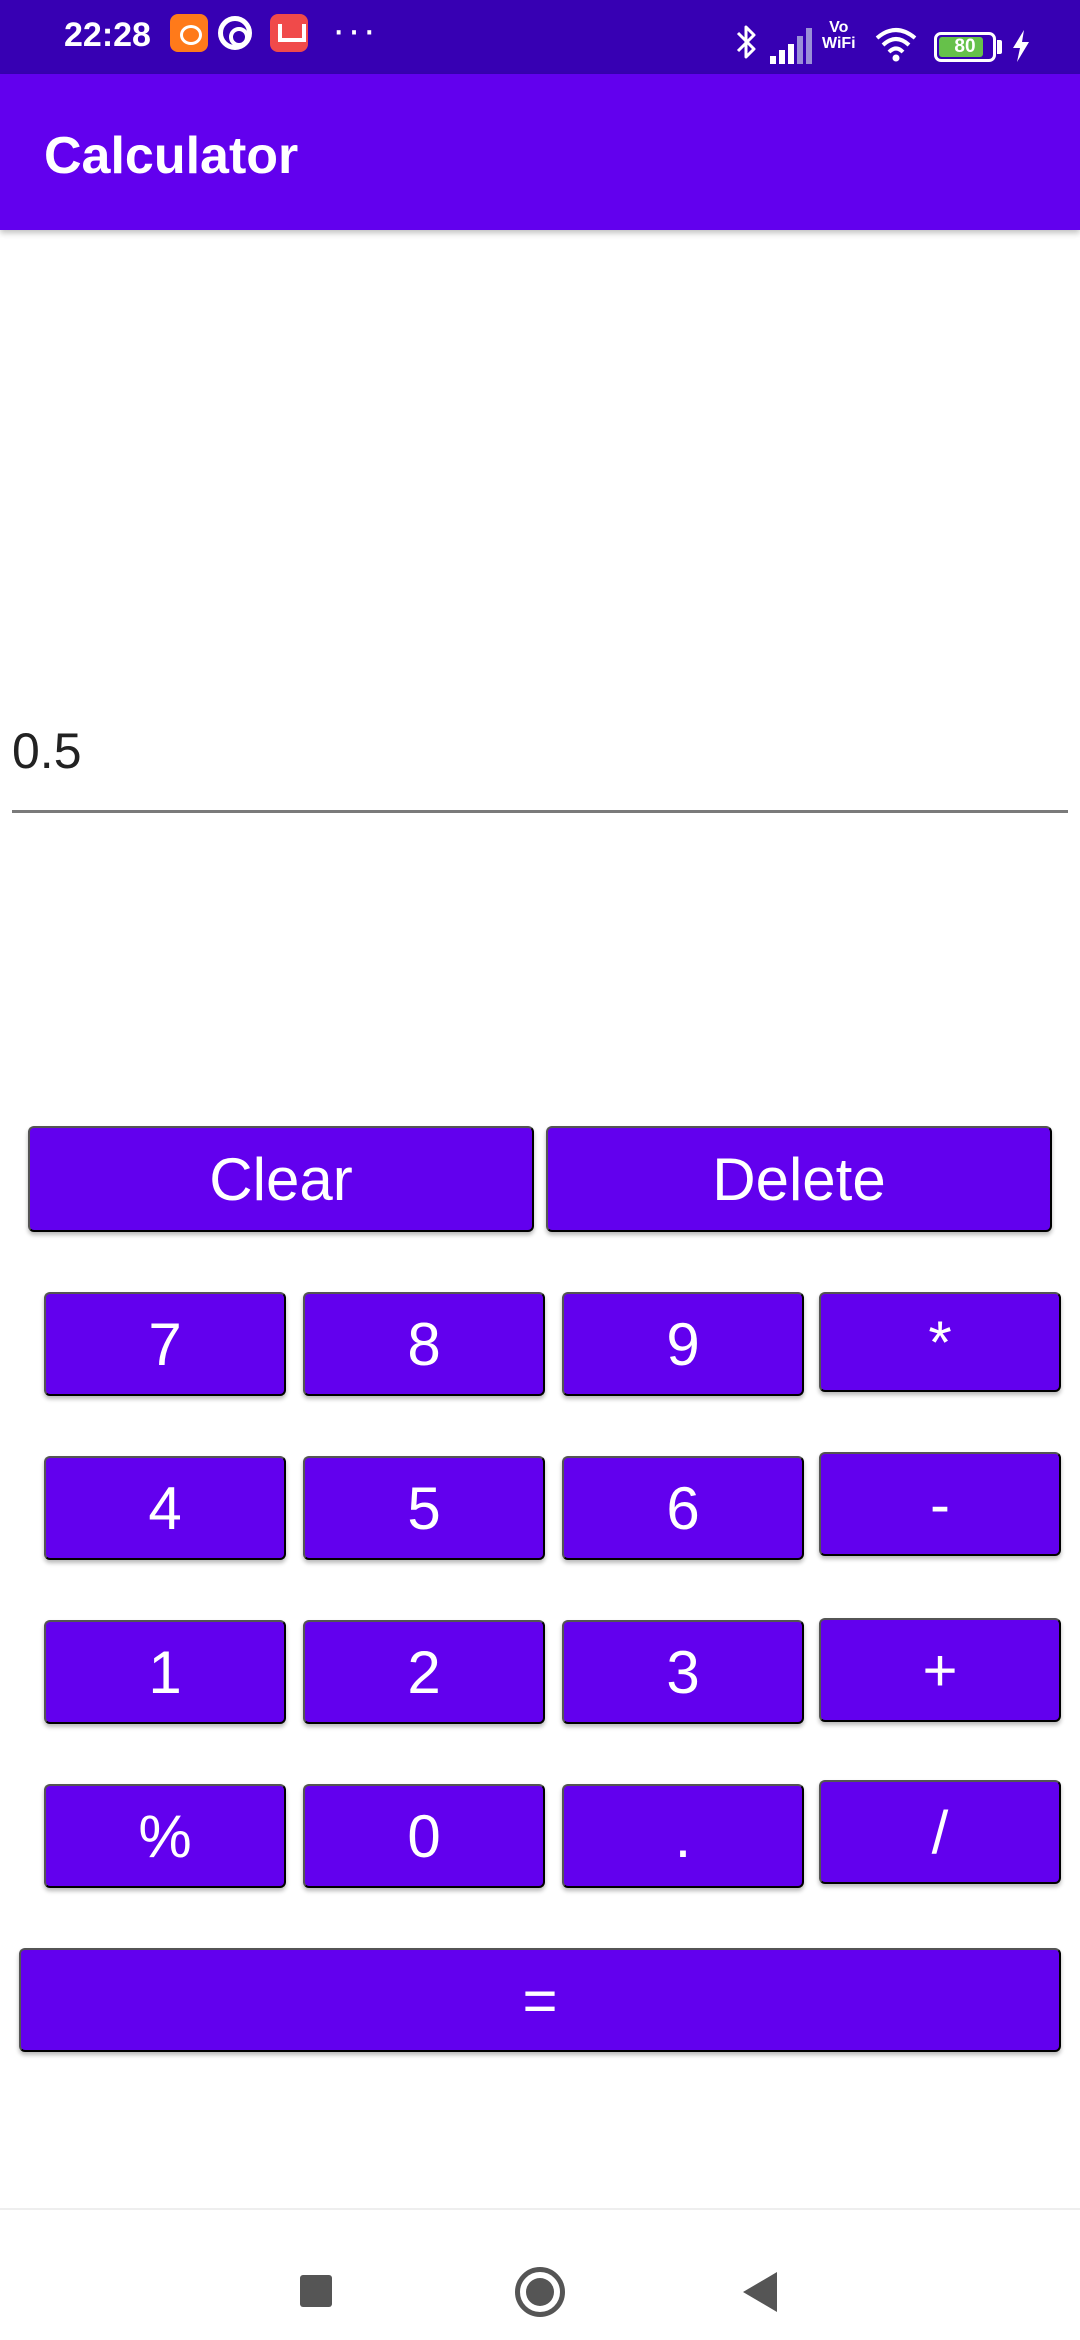 The image size is (1080, 2340). Describe the element at coordinates (165, 1508) in the screenshot. I see `key-4: 4` at that location.